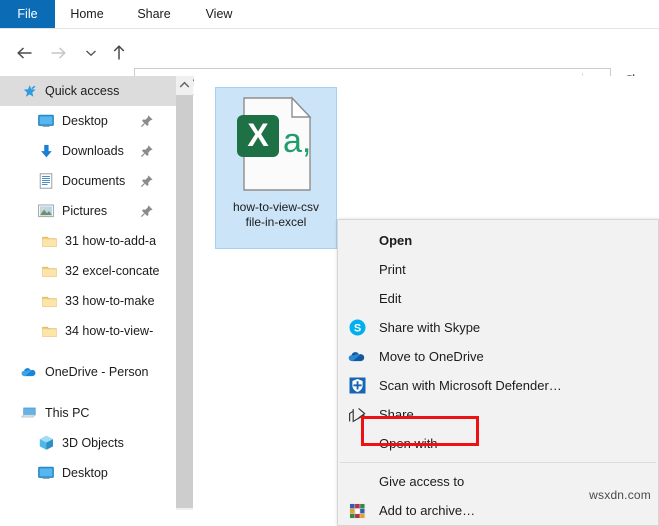 This screenshot has width=659, height=526. Describe the element at coordinates (498, 298) in the screenshot. I see `context-menu-item-edit: Edit` at that location.